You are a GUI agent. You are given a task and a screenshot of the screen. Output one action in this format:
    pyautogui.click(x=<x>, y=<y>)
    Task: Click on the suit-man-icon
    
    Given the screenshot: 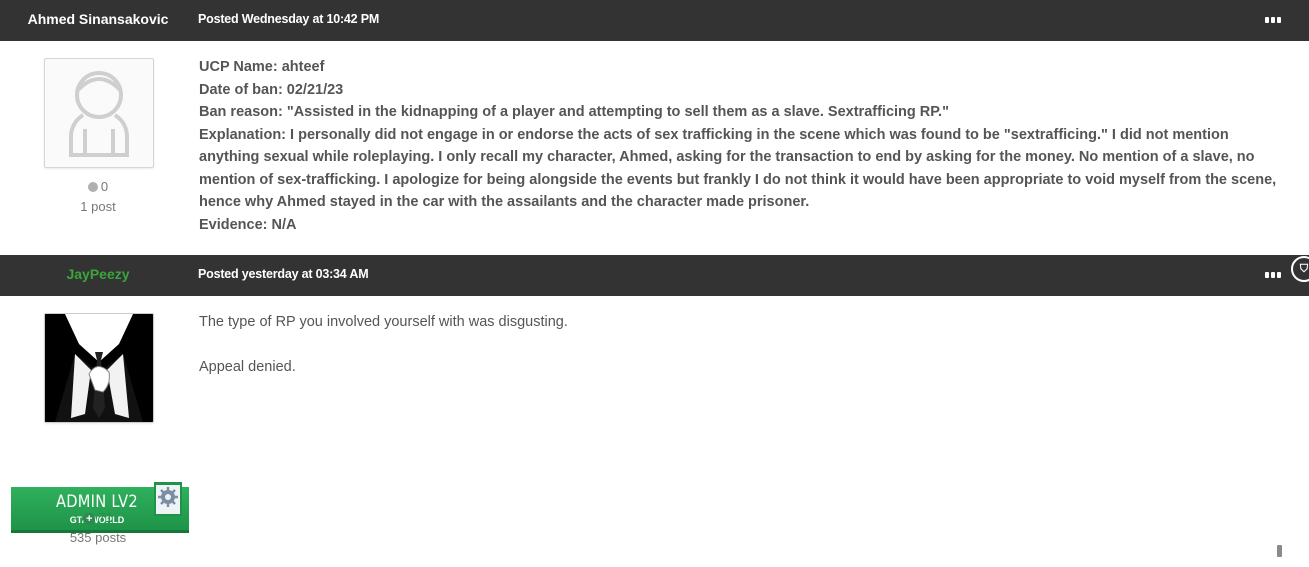 What is the action you would take?
    pyautogui.click(x=99, y=368)
    